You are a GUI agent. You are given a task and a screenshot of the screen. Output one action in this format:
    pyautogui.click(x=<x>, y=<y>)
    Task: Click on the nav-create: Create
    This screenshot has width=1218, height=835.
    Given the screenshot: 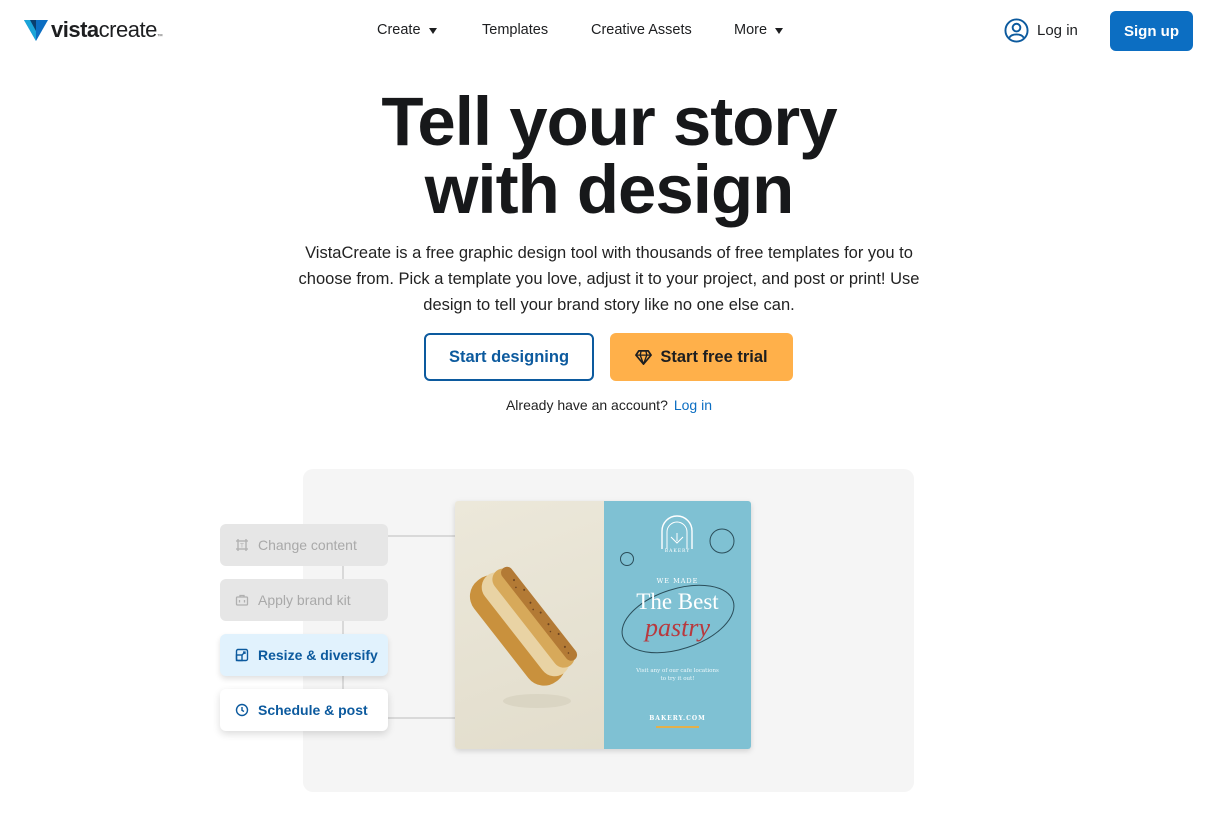 What is the action you would take?
    pyautogui.click(x=429, y=30)
    